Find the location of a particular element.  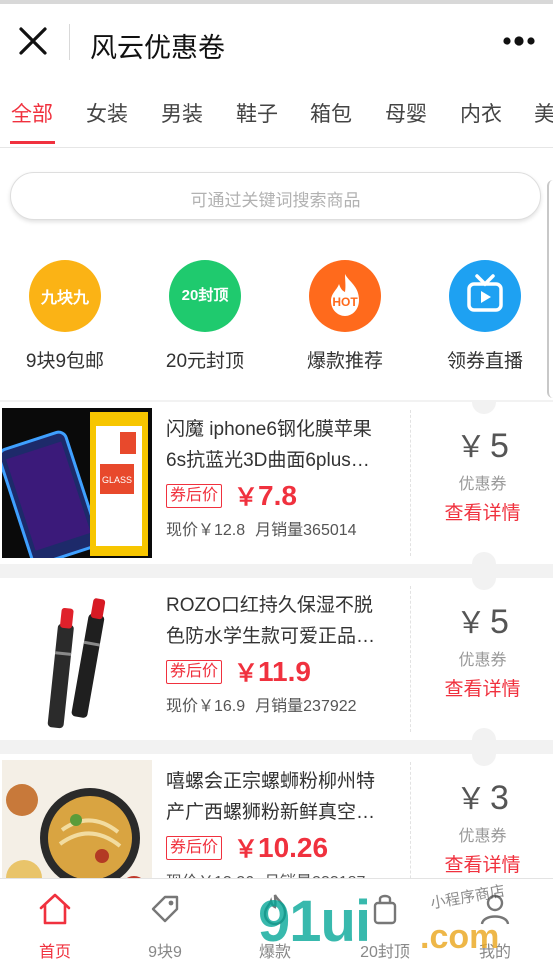

category-hot: HOT 爆款推荐 is located at coordinates (345, 316).